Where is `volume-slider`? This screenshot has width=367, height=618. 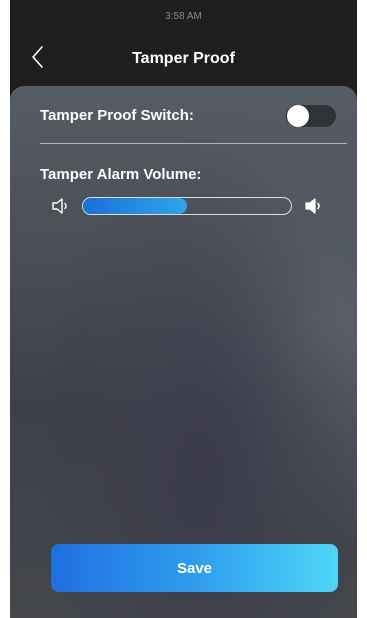
volume-slider is located at coordinates (187, 206).